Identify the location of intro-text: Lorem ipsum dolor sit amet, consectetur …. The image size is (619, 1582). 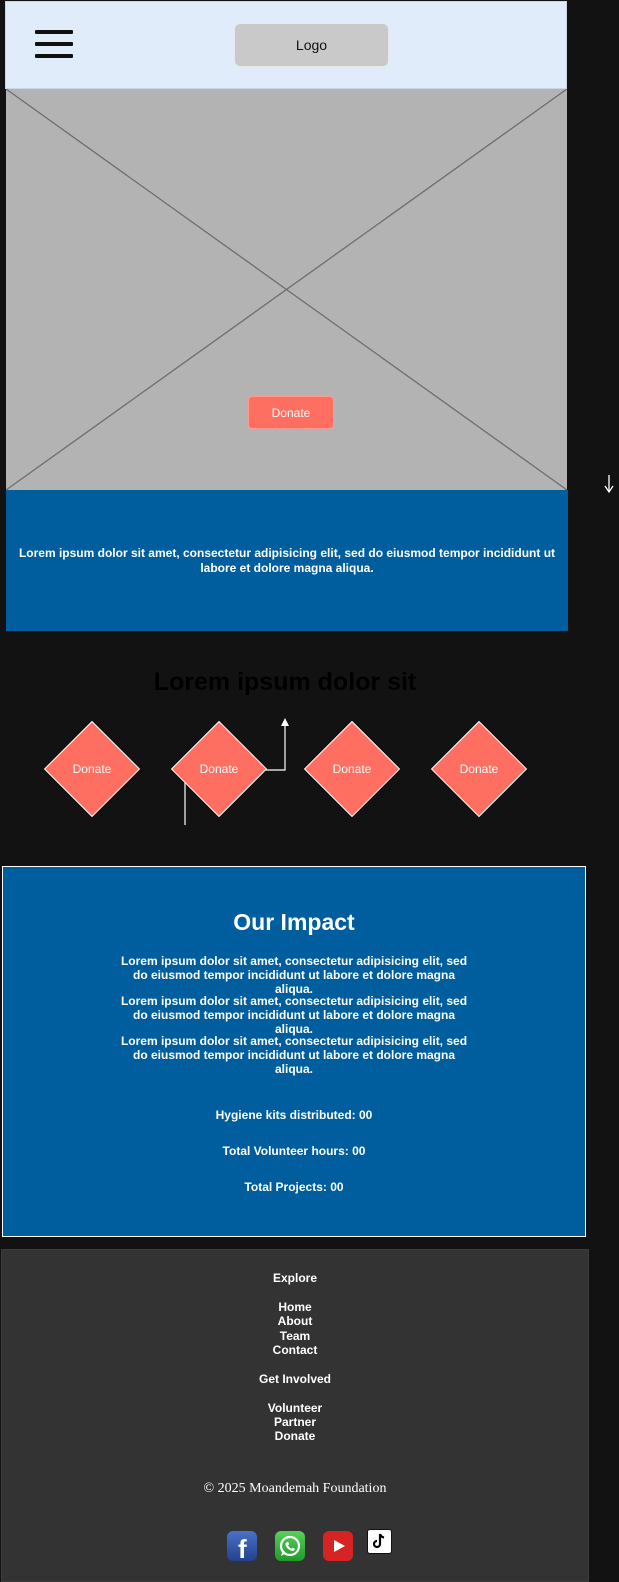
(287, 560).